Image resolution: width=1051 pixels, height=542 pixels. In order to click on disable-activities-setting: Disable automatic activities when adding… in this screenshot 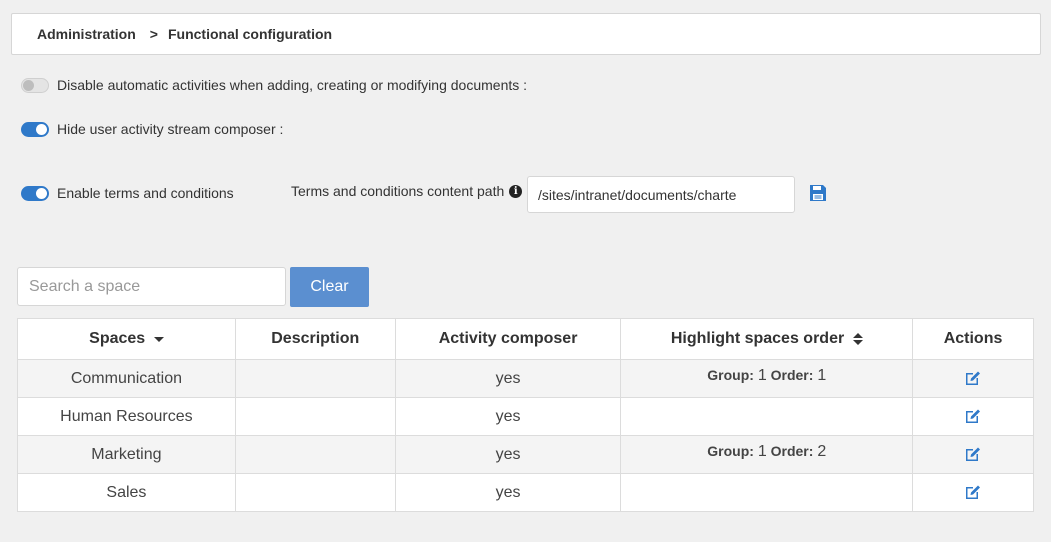, I will do `click(274, 85)`.